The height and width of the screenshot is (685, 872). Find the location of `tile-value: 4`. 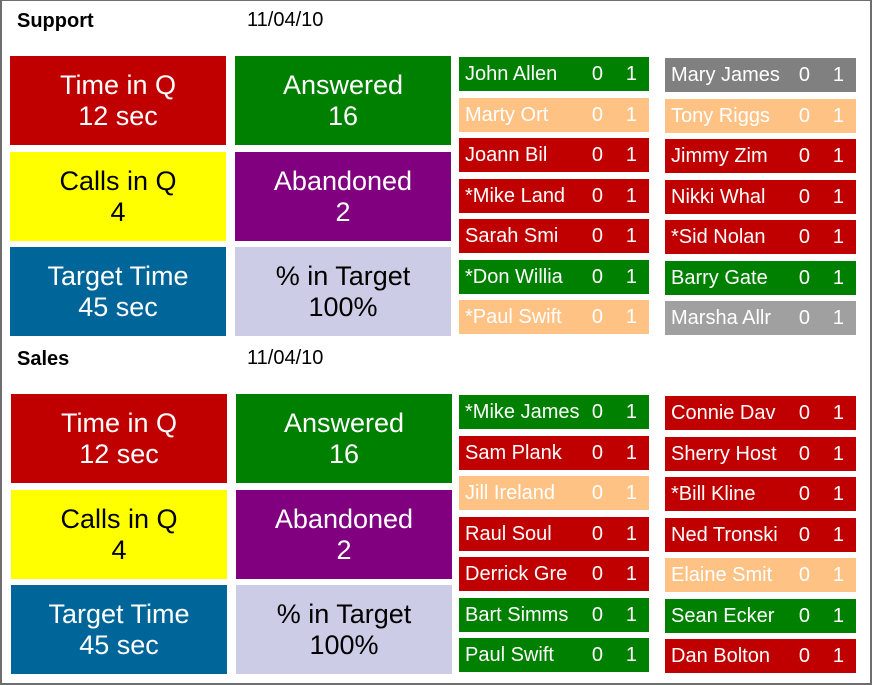

tile-value: 4 is located at coordinates (119, 549).